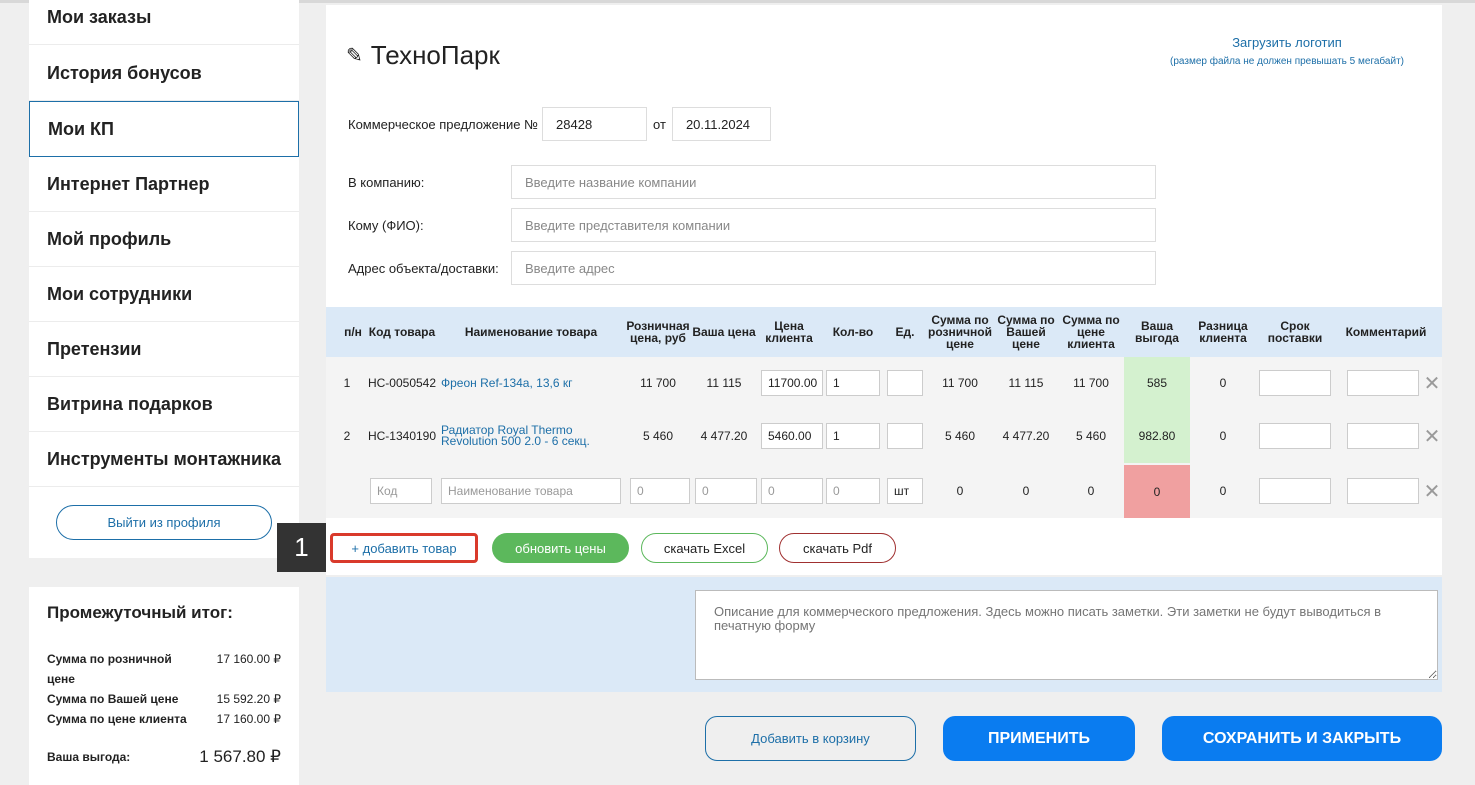 Image resolution: width=1475 pixels, height=785 pixels. What do you see at coordinates (164, 349) in the screenshot?
I see `sidebar-item-claims: Претензии` at bounding box center [164, 349].